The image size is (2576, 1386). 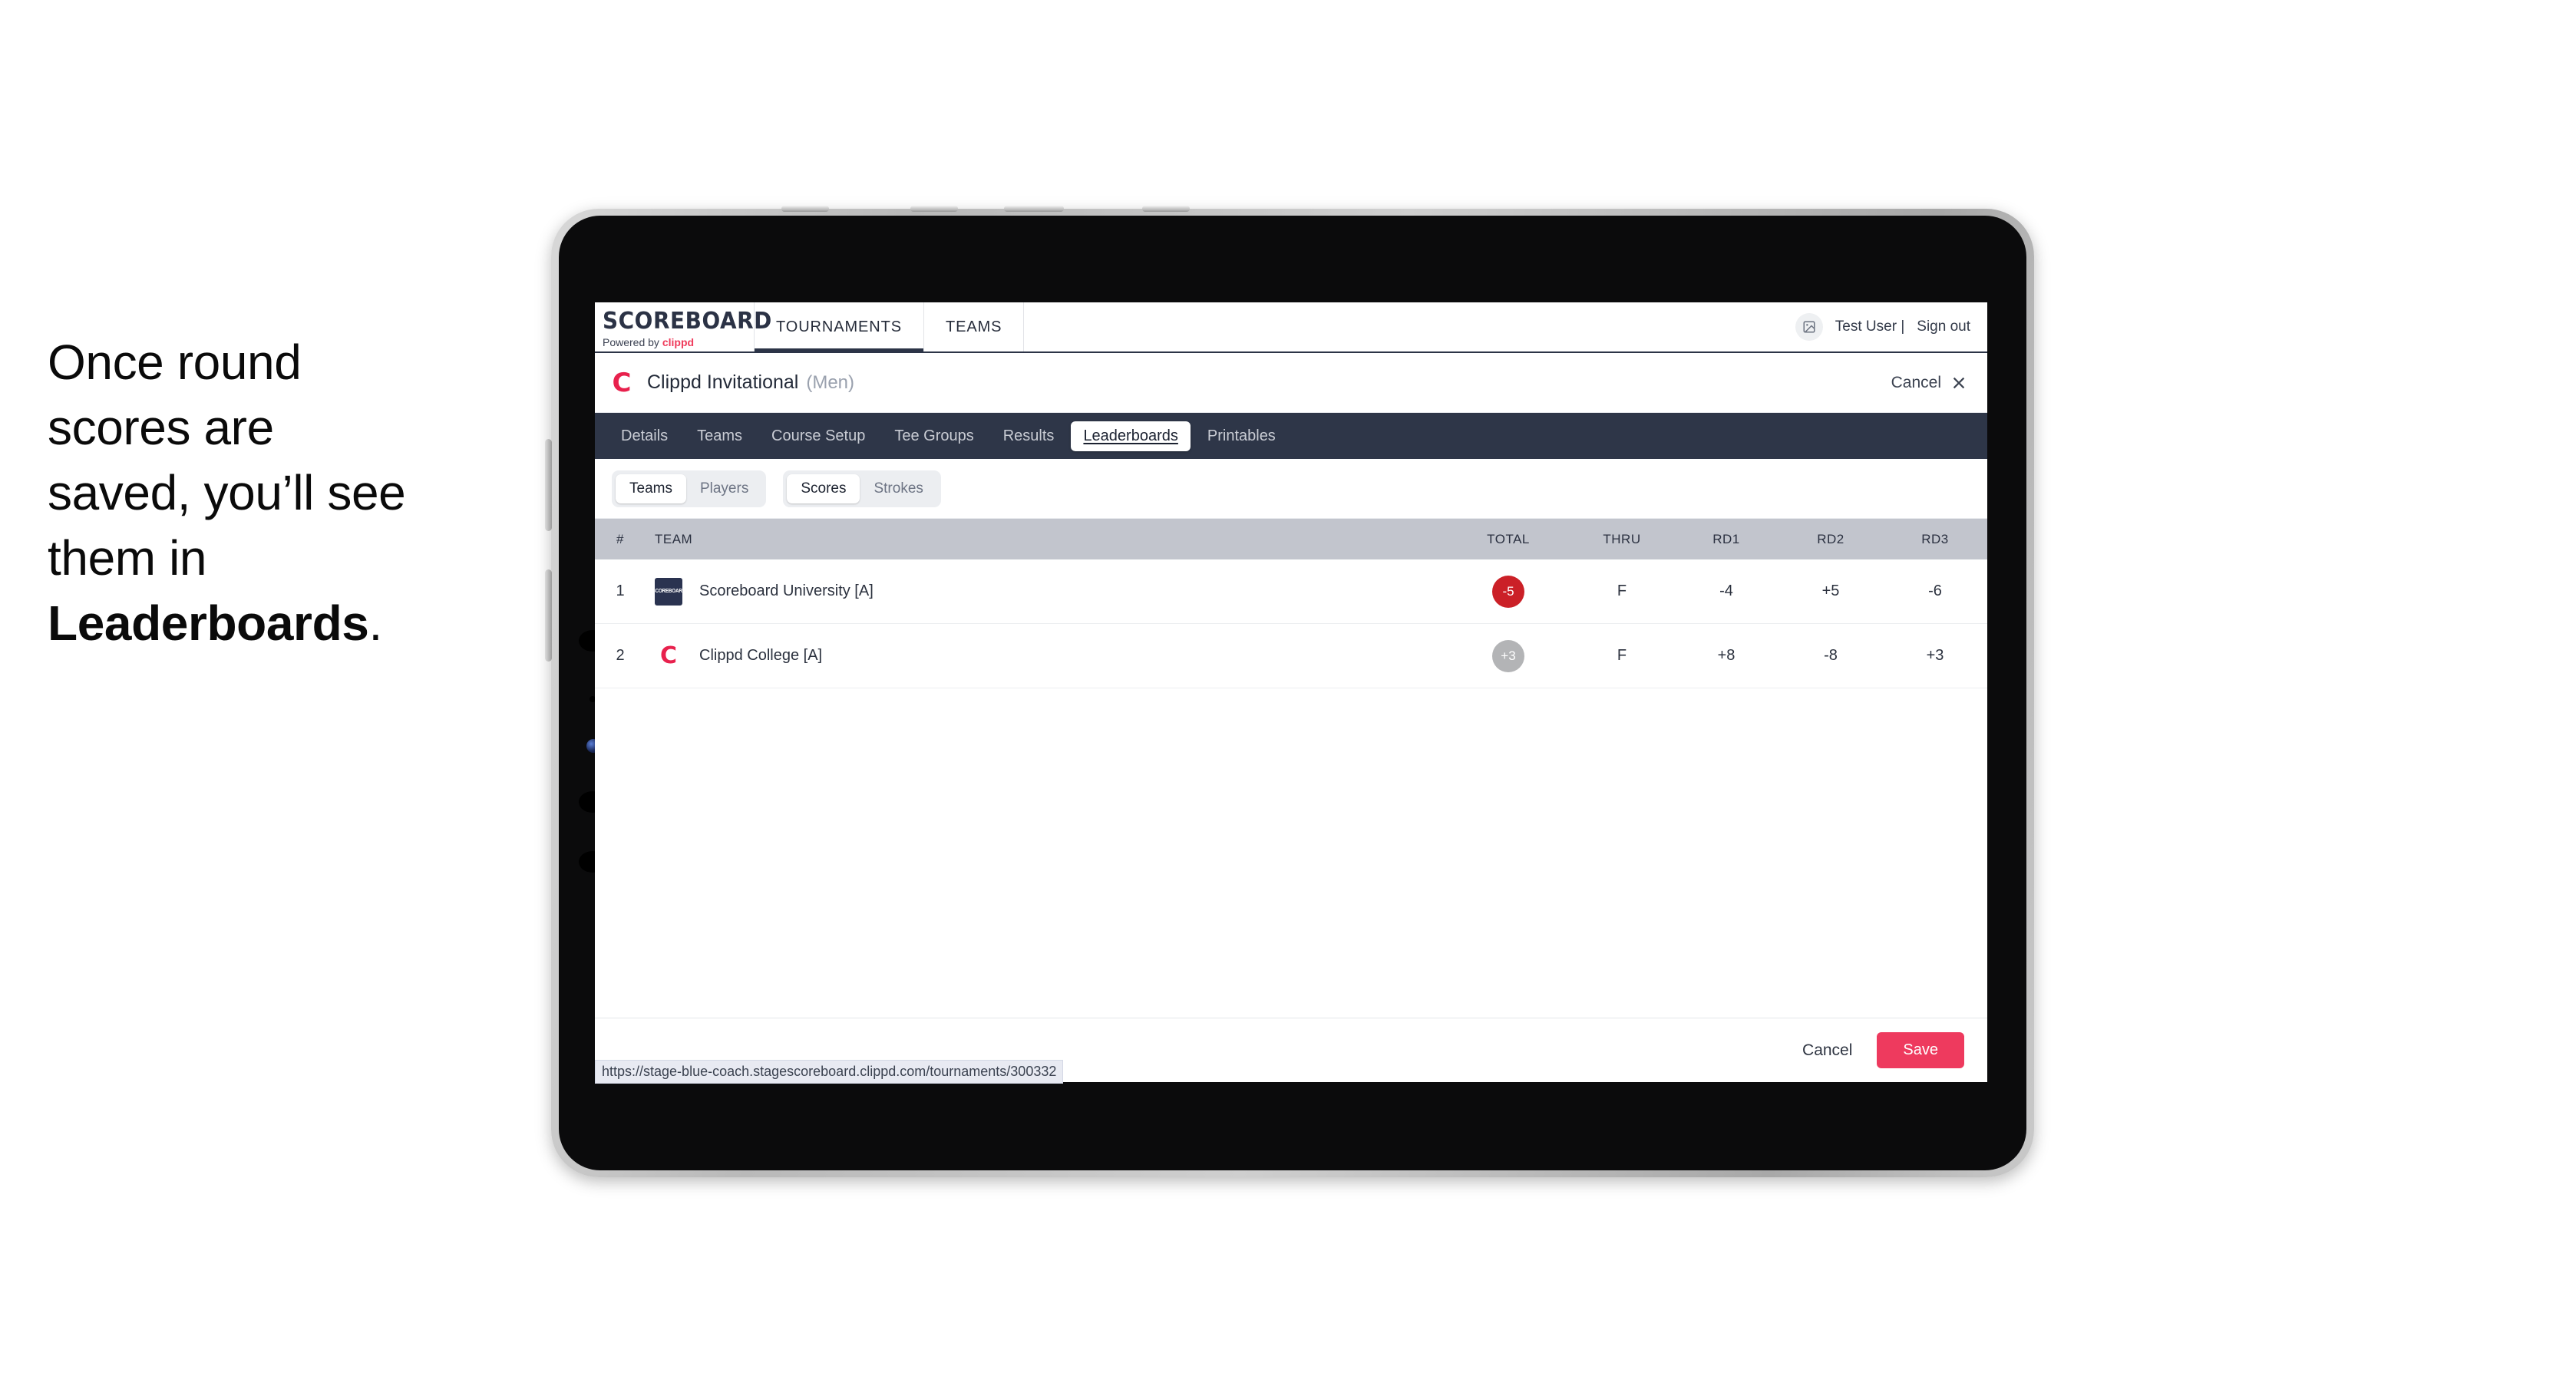 I want to click on close-icon, so click(x=1959, y=382).